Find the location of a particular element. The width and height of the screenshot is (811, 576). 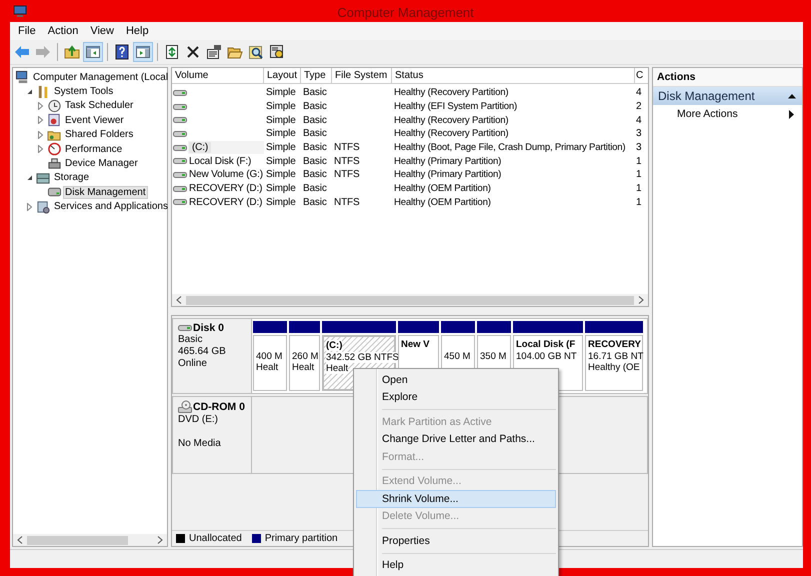

menu-item: Explore is located at coordinates (456, 397).